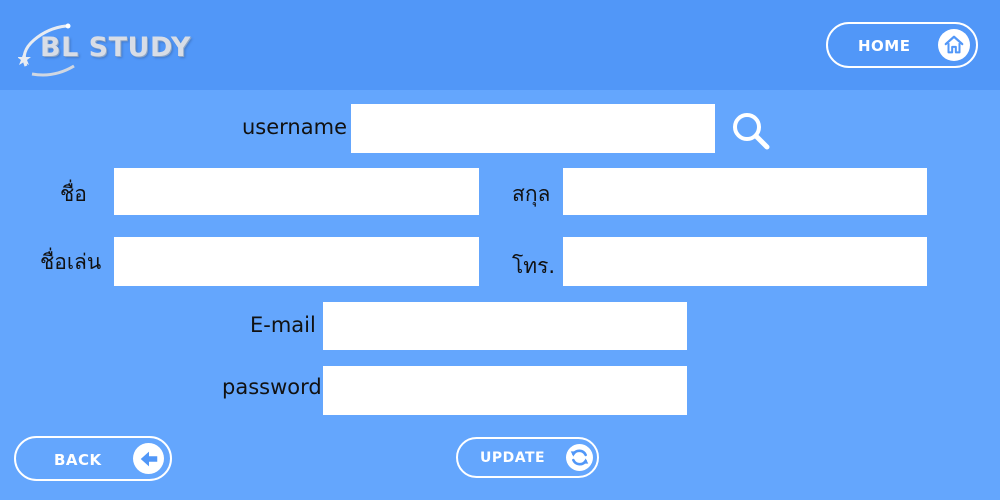 The width and height of the screenshot is (1000, 500). I want to click on last-name-label: สกุล, so click(531, 194).